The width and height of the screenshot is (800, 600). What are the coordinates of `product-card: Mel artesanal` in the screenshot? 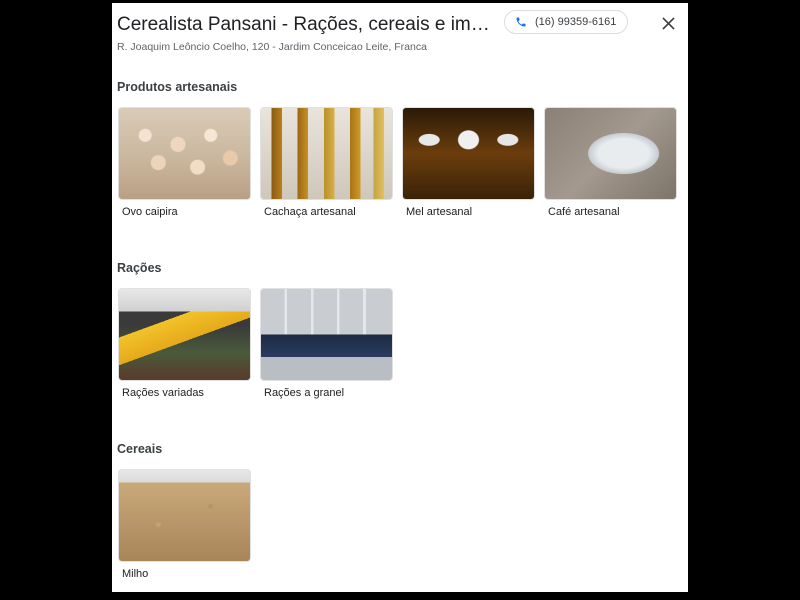 It's located at (468, 162).